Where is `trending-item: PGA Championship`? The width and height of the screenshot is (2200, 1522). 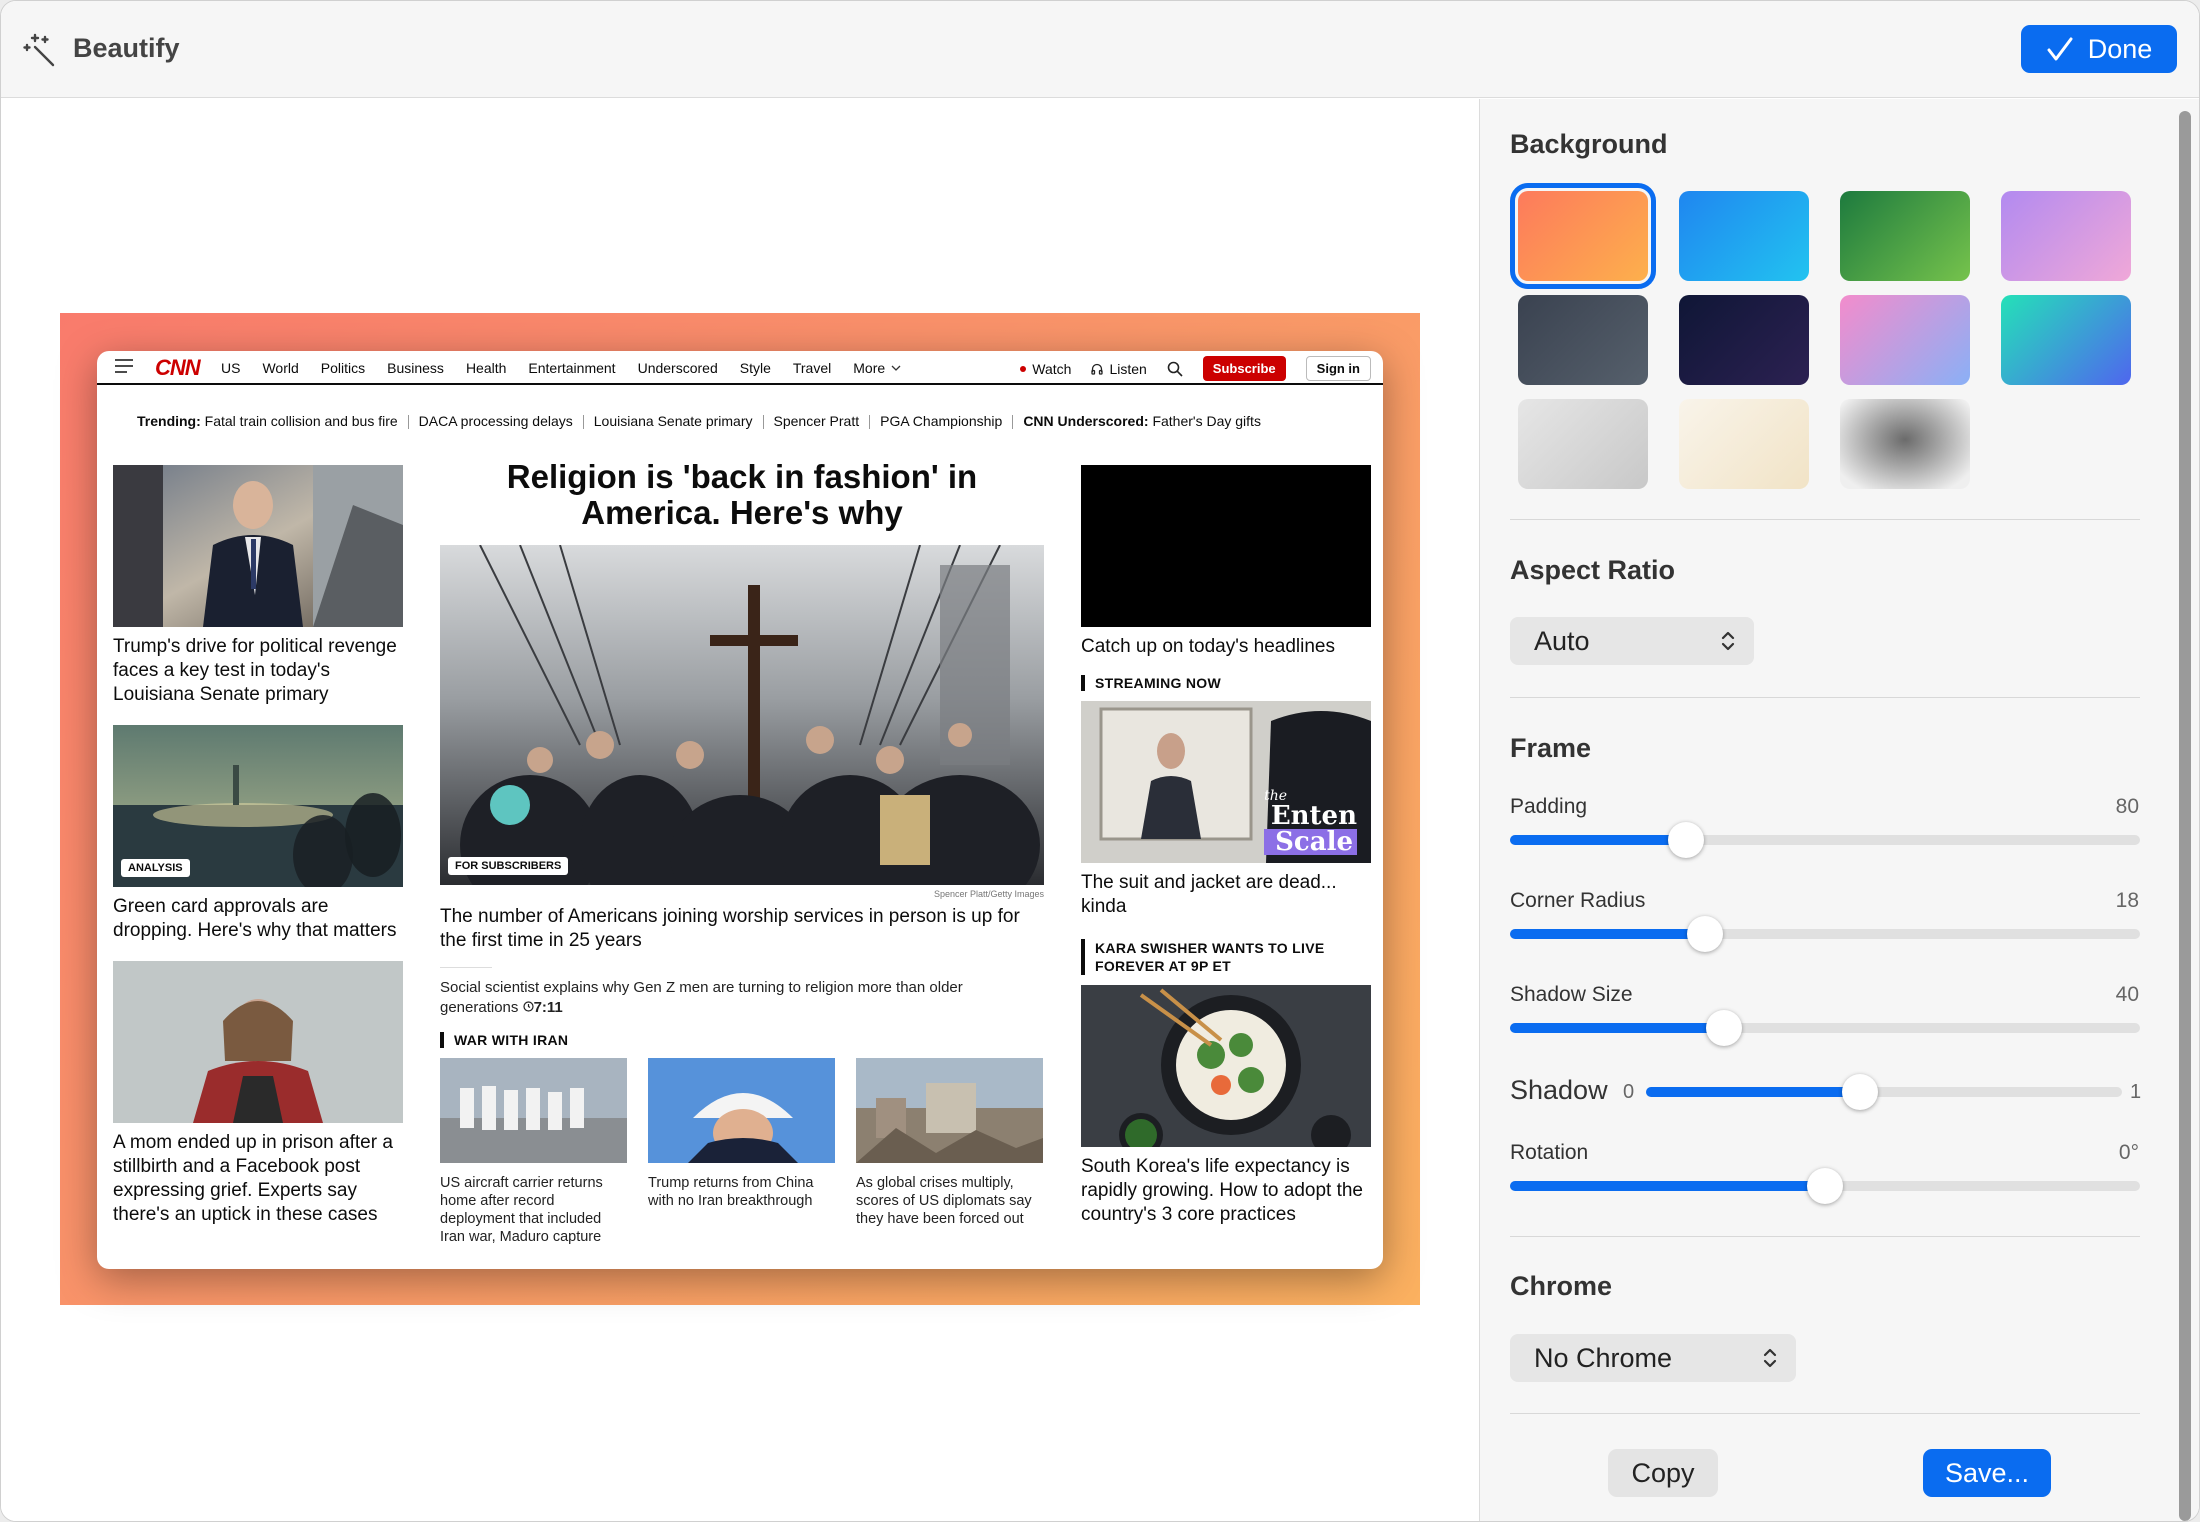 trending-item: PGA Championship is located at coordinates (941, 421).